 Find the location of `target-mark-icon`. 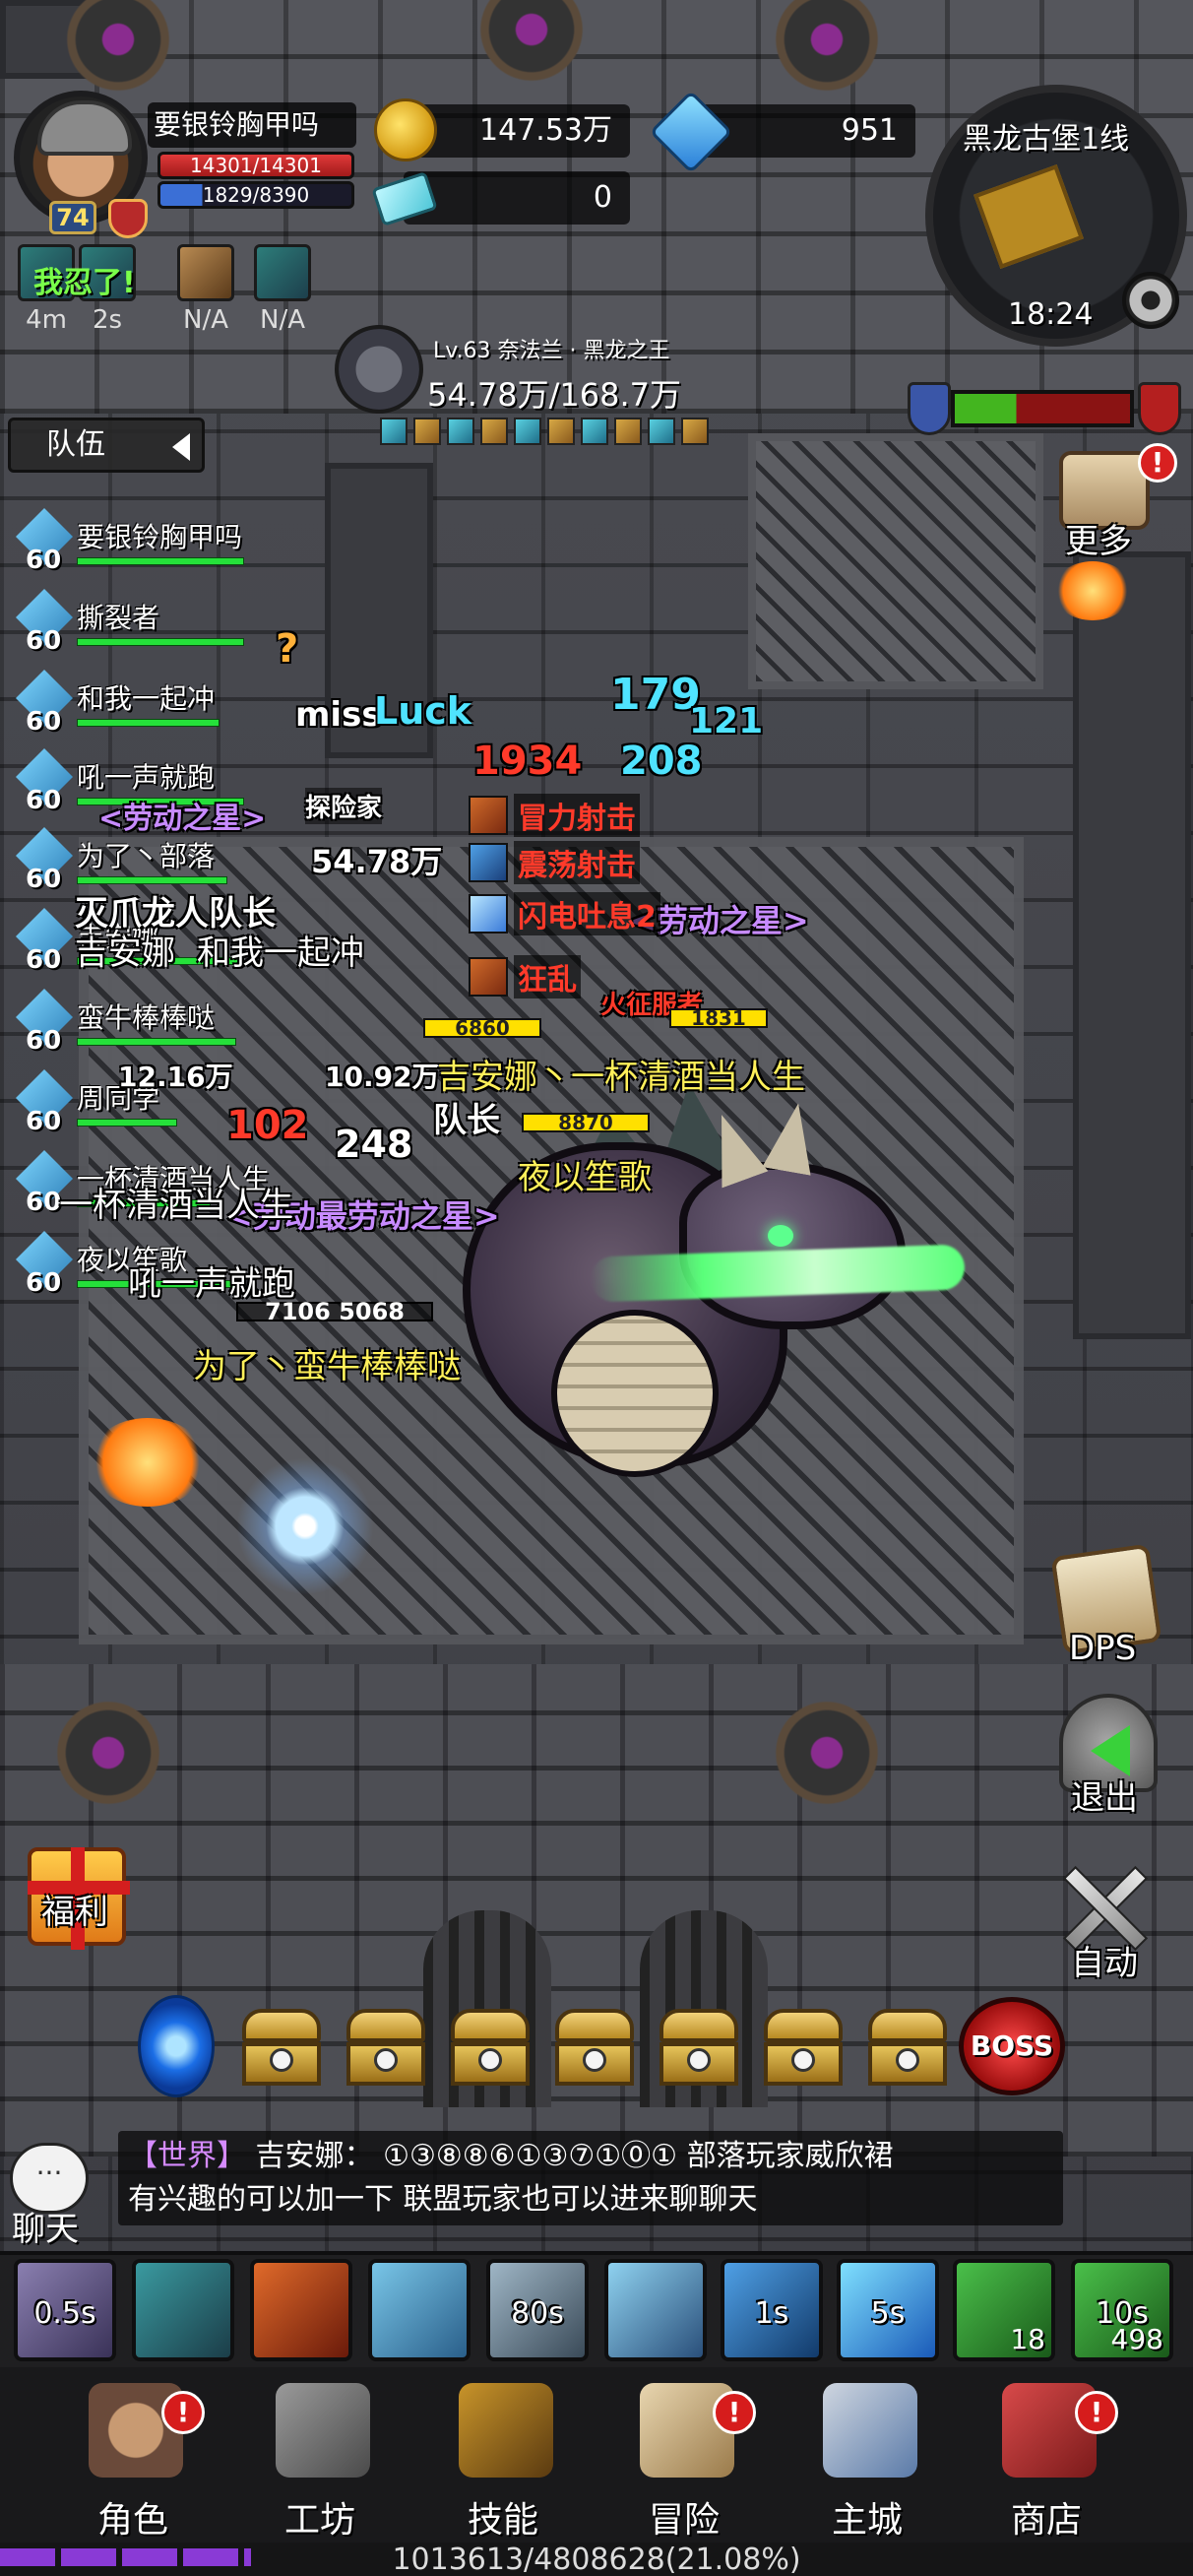

target-mark-icon is located at coordinates (301, 2310).